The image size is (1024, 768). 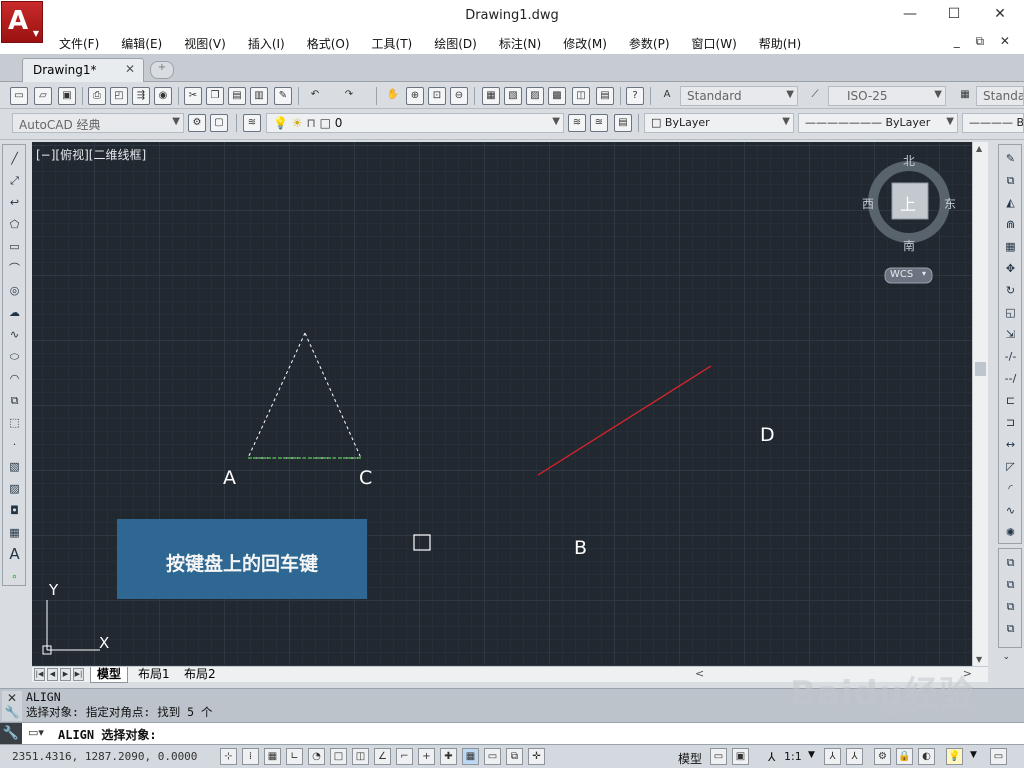 What do you see at coordinates (459, 96) in the screenshot?
I see `zoom-previous-icon: ⊖` at bounding box center [459, 96].